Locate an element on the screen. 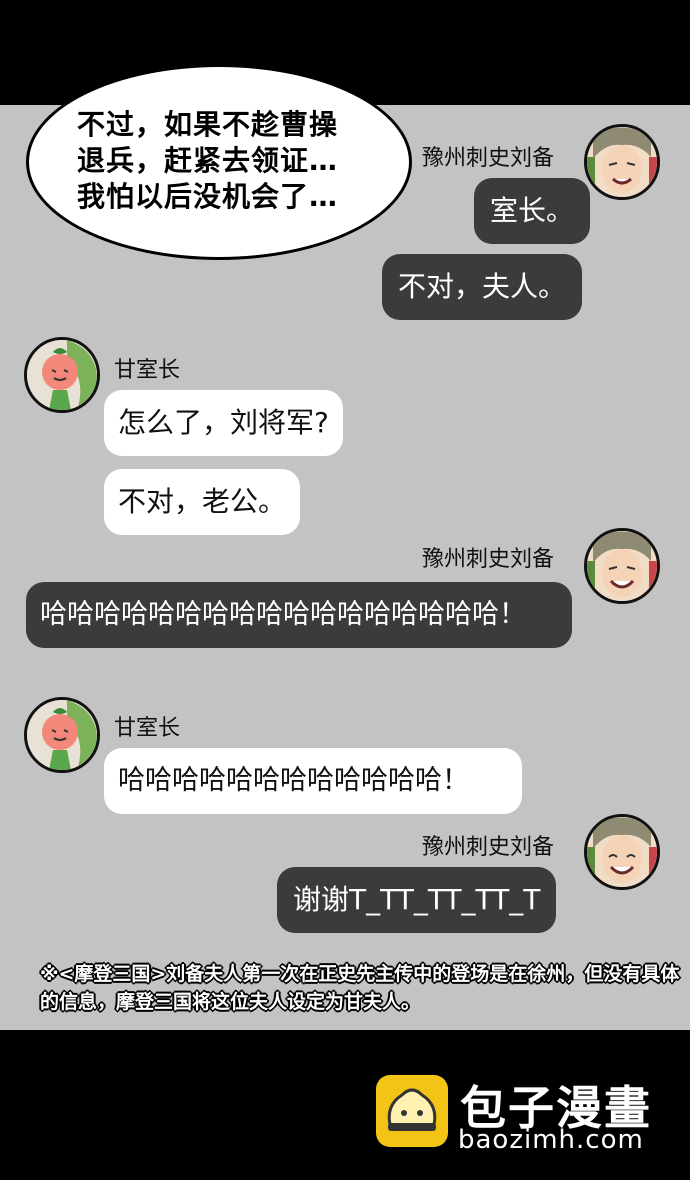  bun-icon is located at coordinates (412, 1109).